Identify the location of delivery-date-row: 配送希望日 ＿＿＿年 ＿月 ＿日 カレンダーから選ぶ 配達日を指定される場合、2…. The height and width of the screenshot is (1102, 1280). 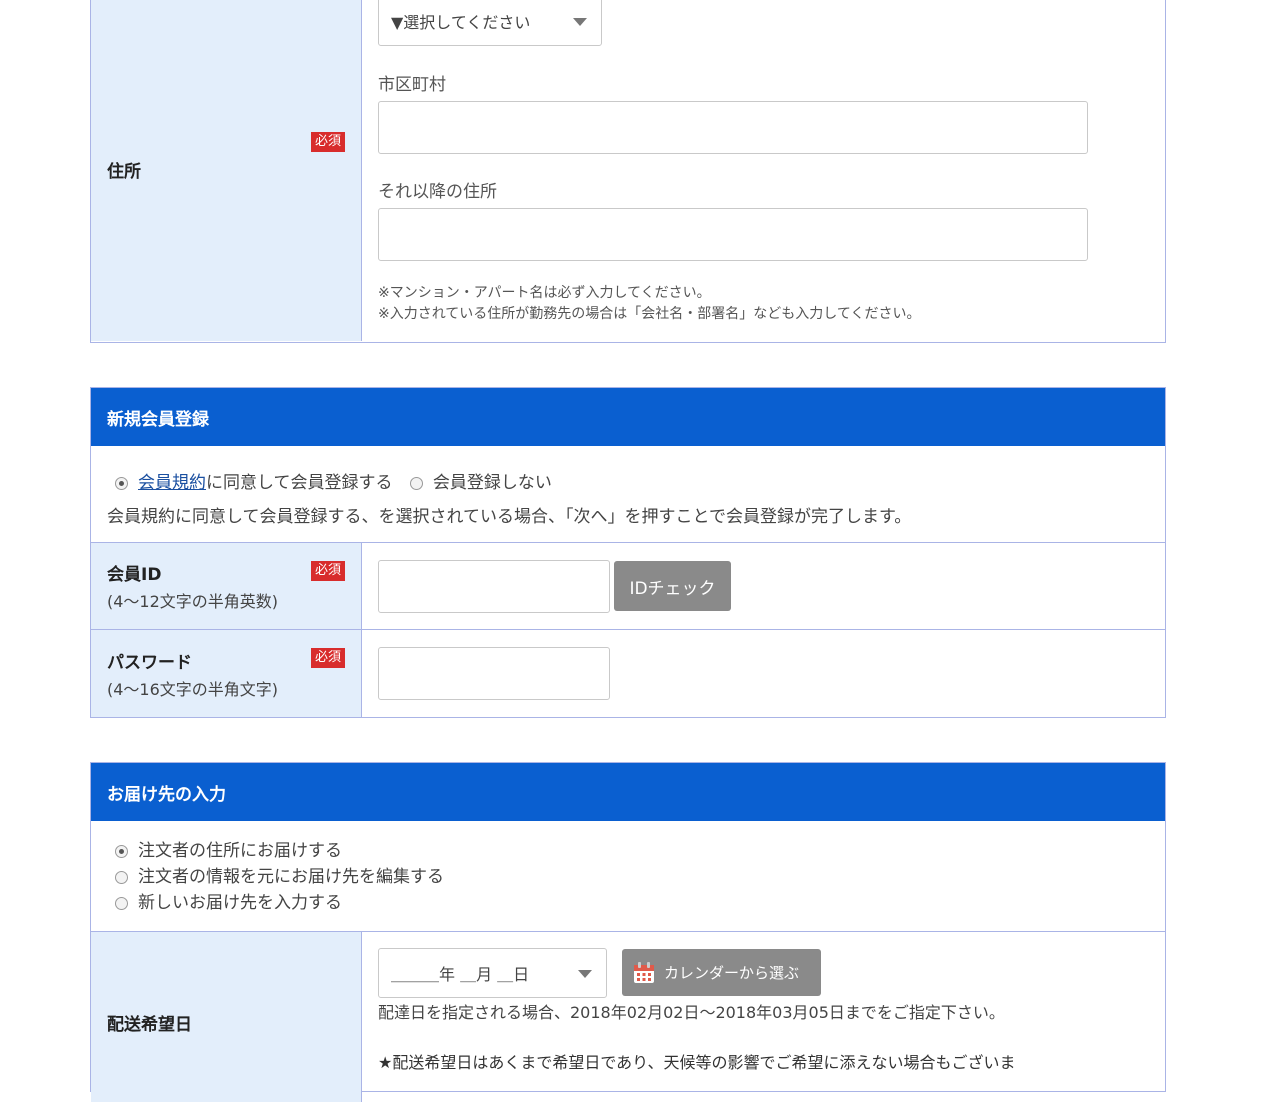
(628, 1017).